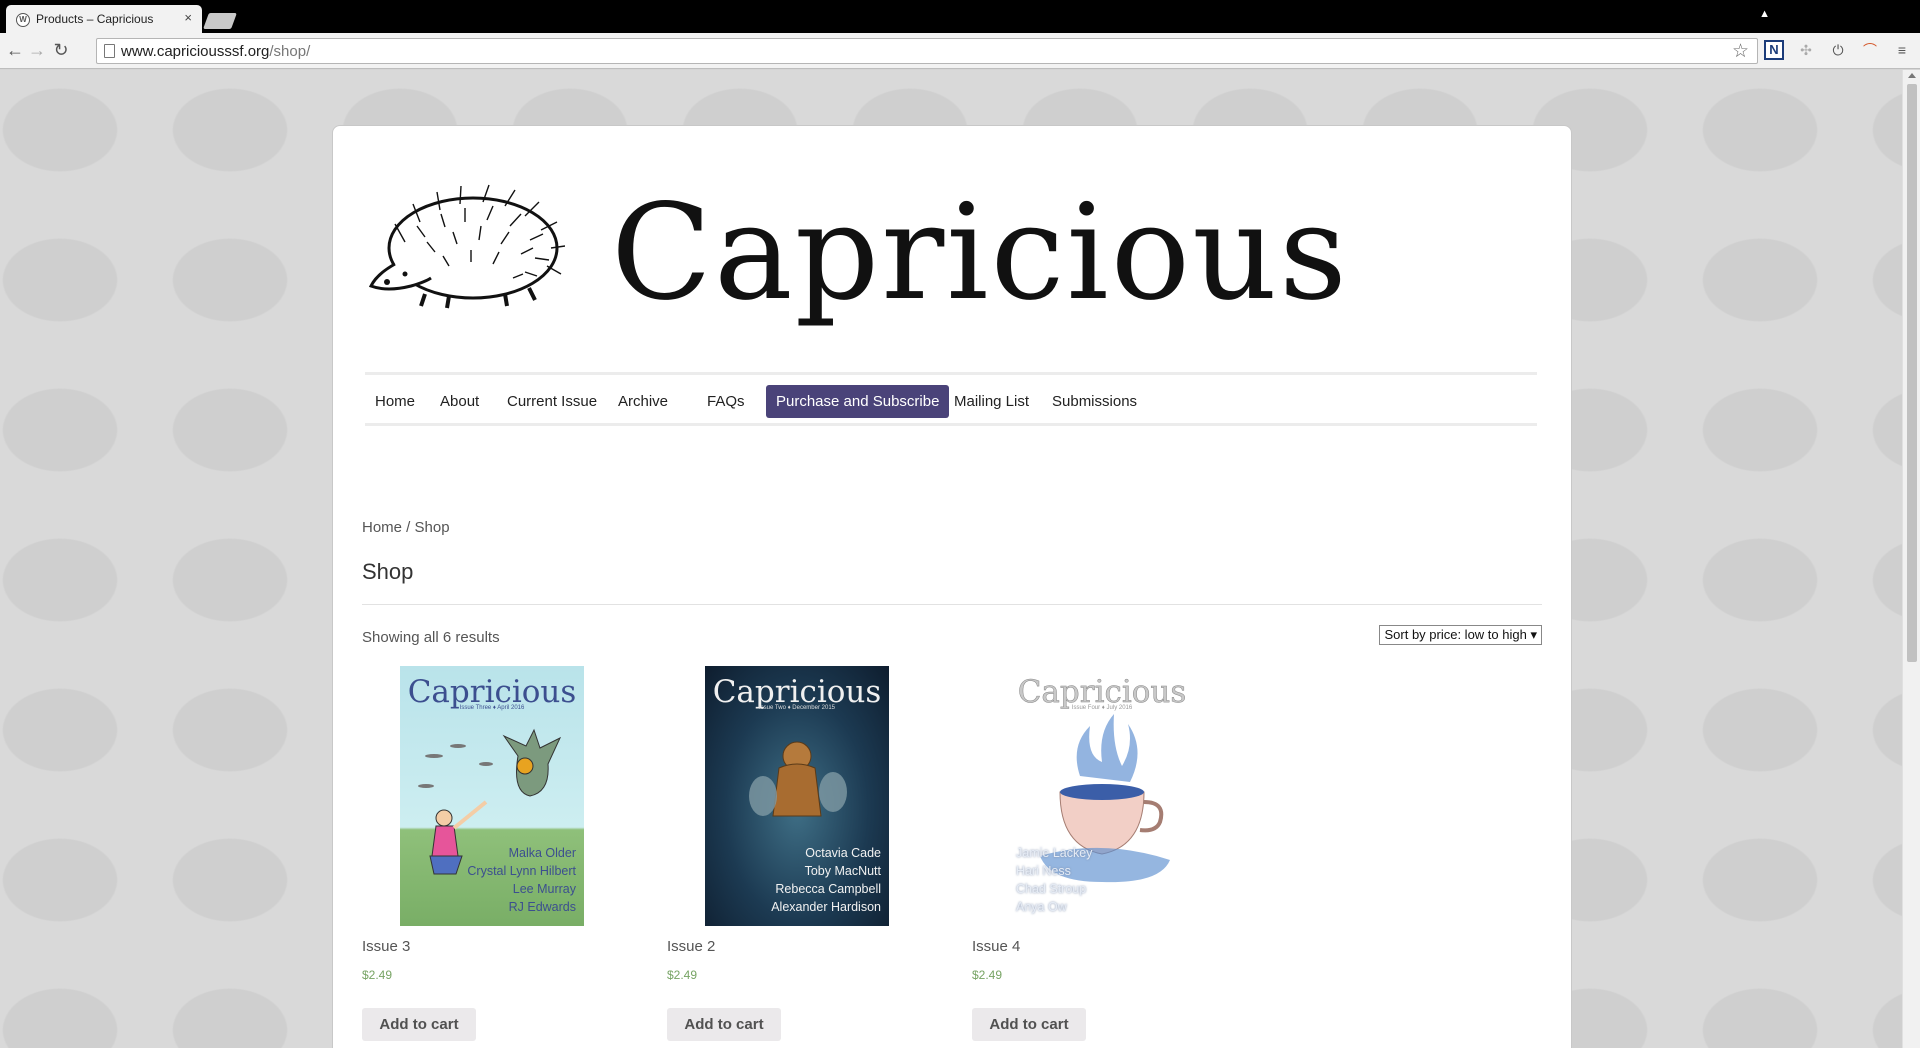 The image size is (1920, 1048). I want to click on cover-author: Crystal Lynn Hilbert, so click(521, 871).